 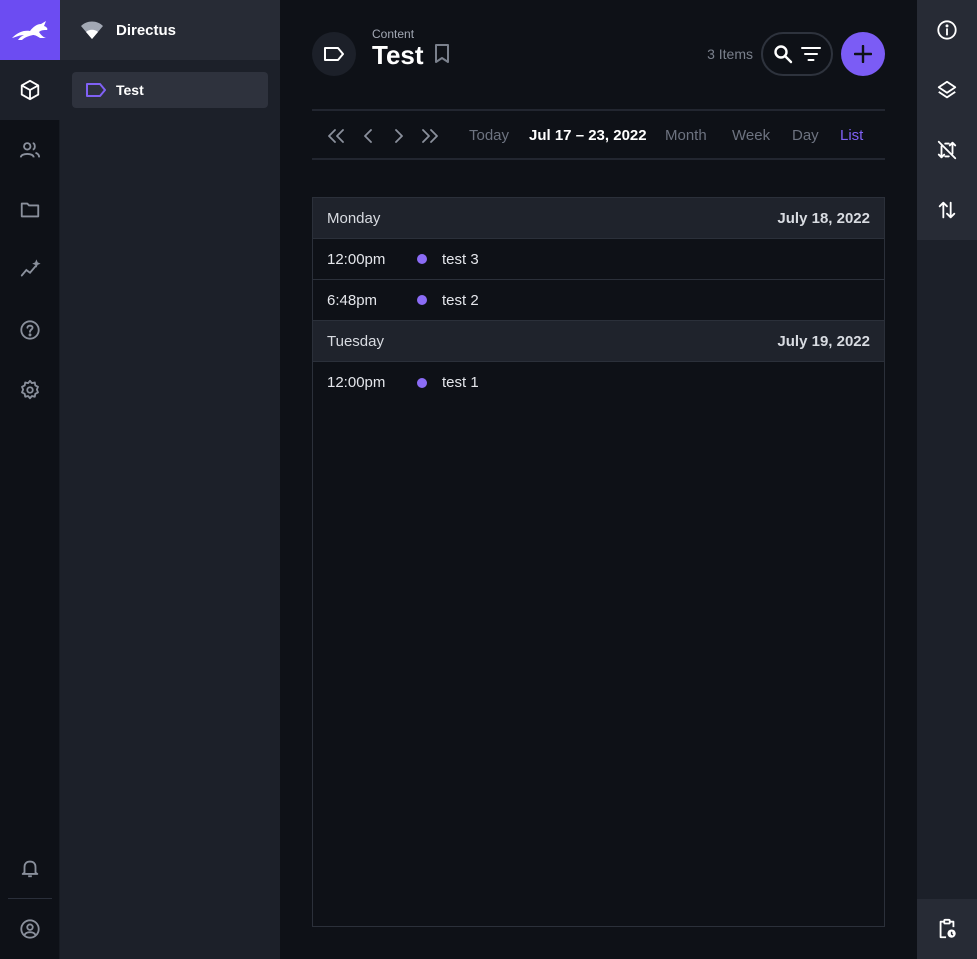 I want to click on module-users, so click(x=30, y=150).